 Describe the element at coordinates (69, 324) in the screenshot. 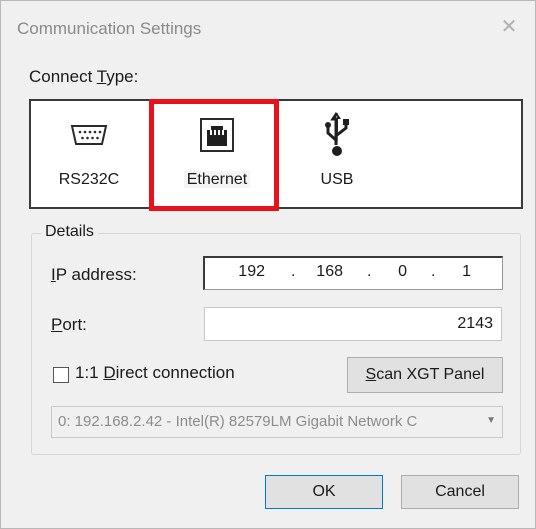

I see `port-label: Port:` at that location.